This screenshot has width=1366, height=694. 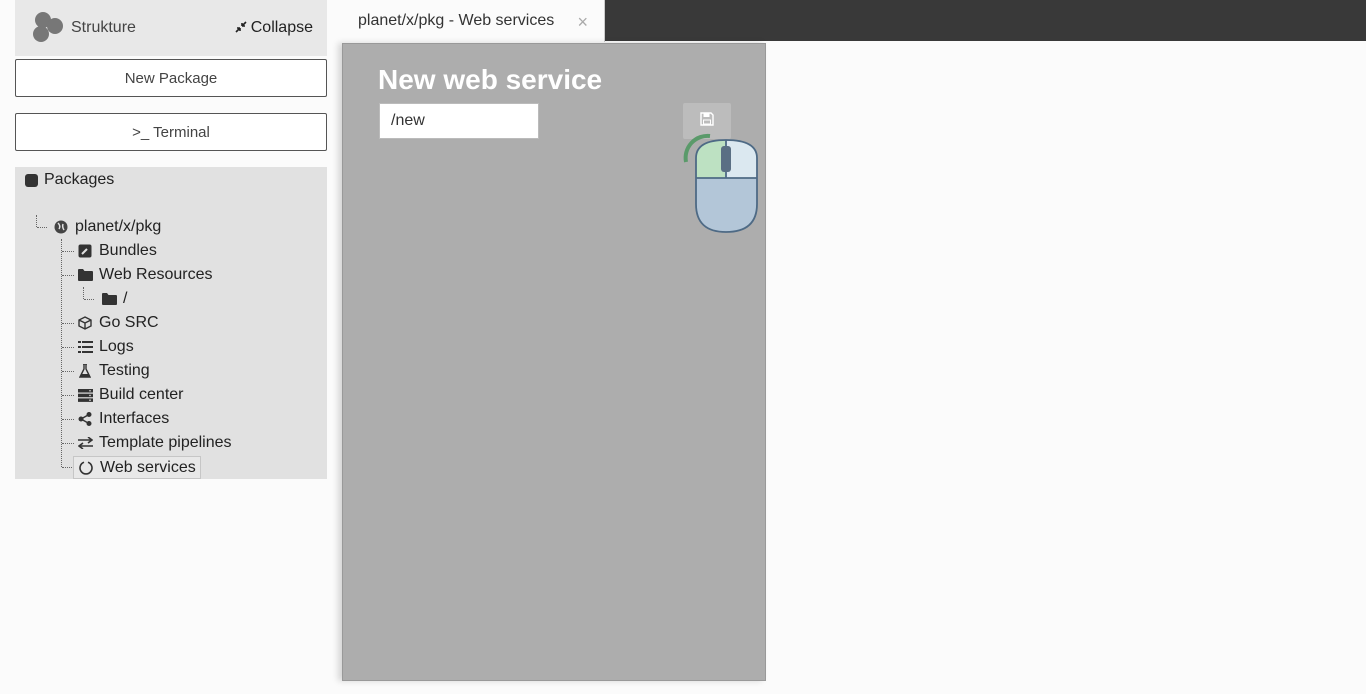 What do you see at coordinates (85, 443) in the screenshot?
I see `exchange-icon` at bounding box center [85, 443].